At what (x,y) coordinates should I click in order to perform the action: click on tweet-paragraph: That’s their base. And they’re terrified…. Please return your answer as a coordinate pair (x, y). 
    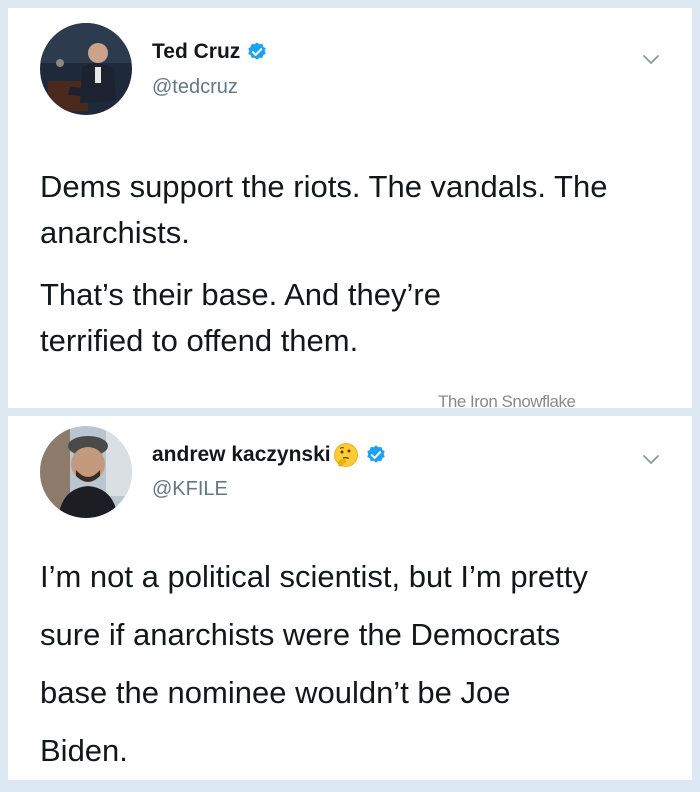
    Looking at the image, I should click on (240, 317).